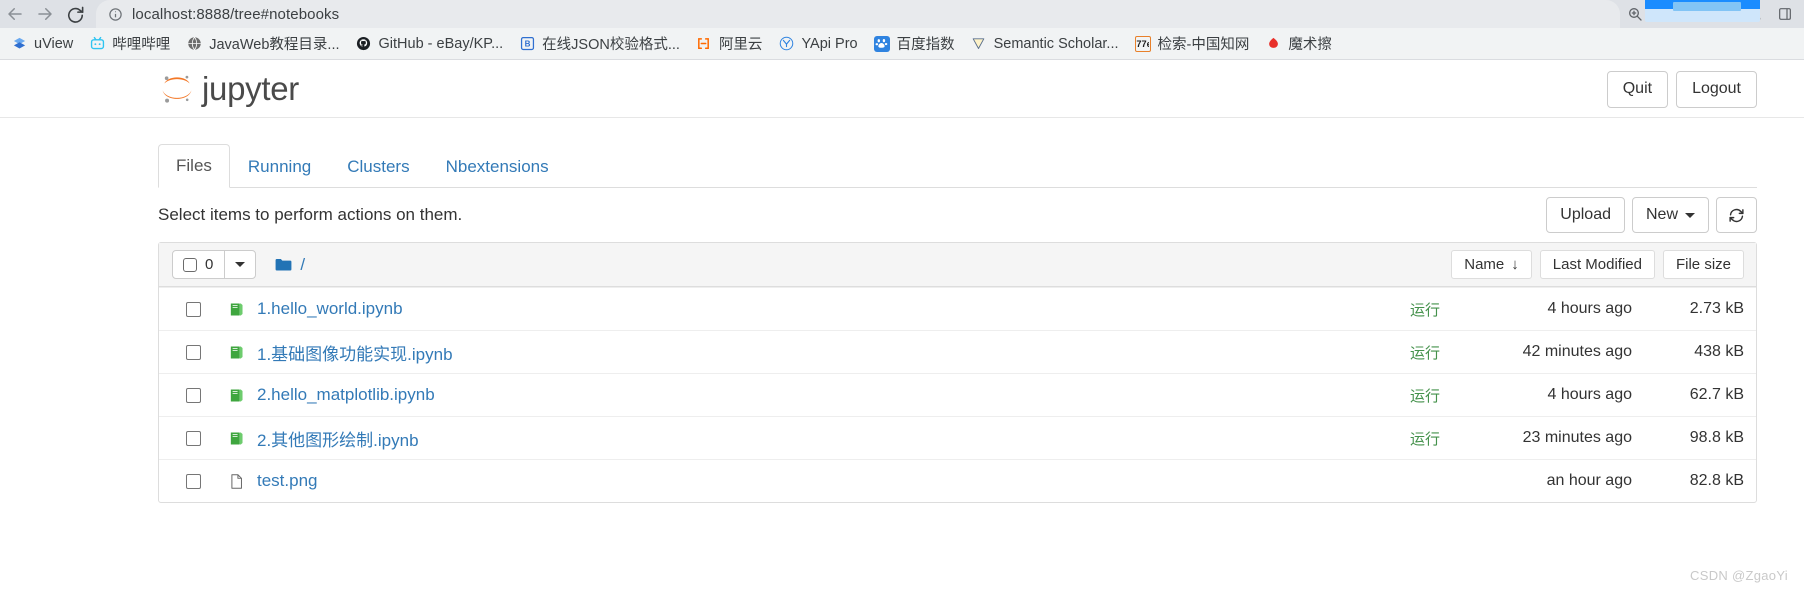 The height and width of the screenshot is (591, 1804). What do you see at coordinates (1192, 44) in the screenshot?
I see `bookmark-cnki: \u77e5 检索-中国知网` at bounding box center [1192, 44].